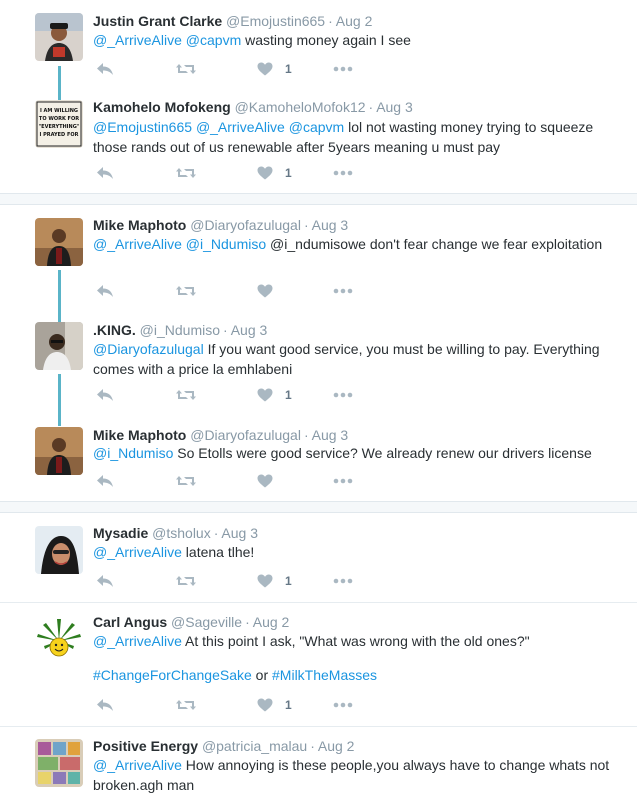 The width and height of the screenshot is (637, 801). Describe the element at coordinates (206, 622) in the screenshot. I see `user-handle: @Sageville` at that location.